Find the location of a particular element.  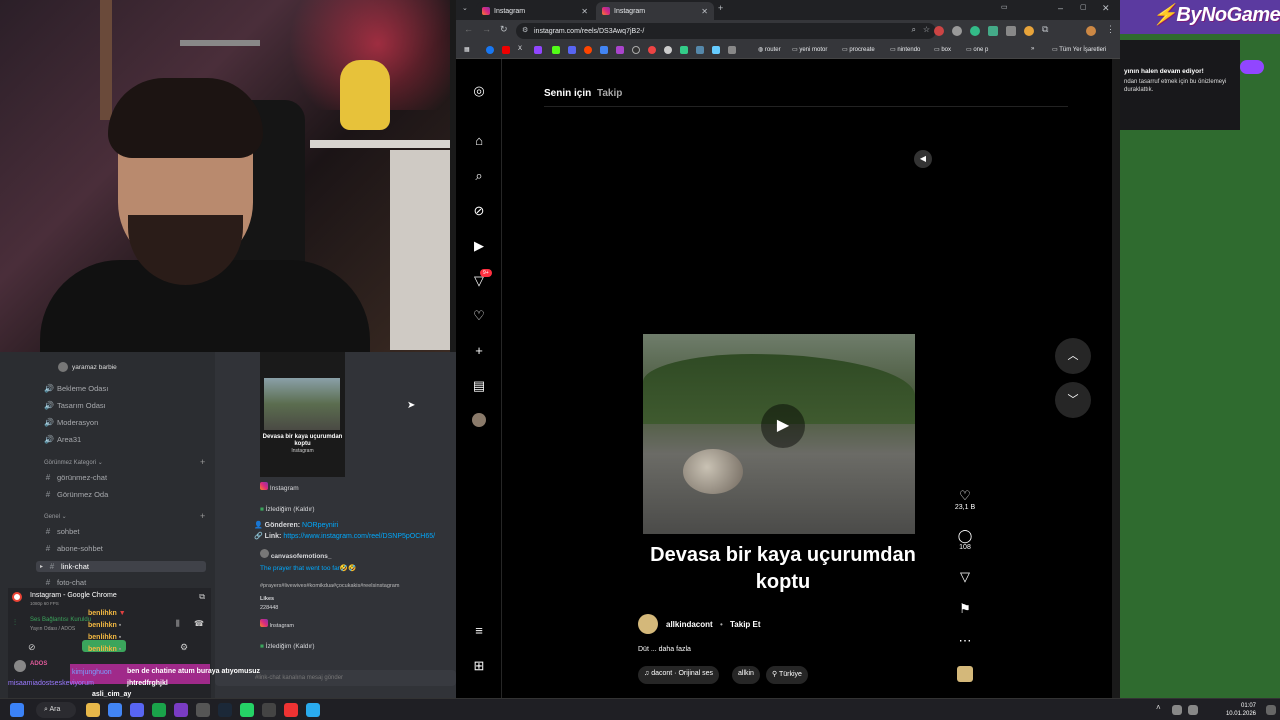

audio-chip: ♫ dacont · Orijinal ses is located at coordinates (679, 675).